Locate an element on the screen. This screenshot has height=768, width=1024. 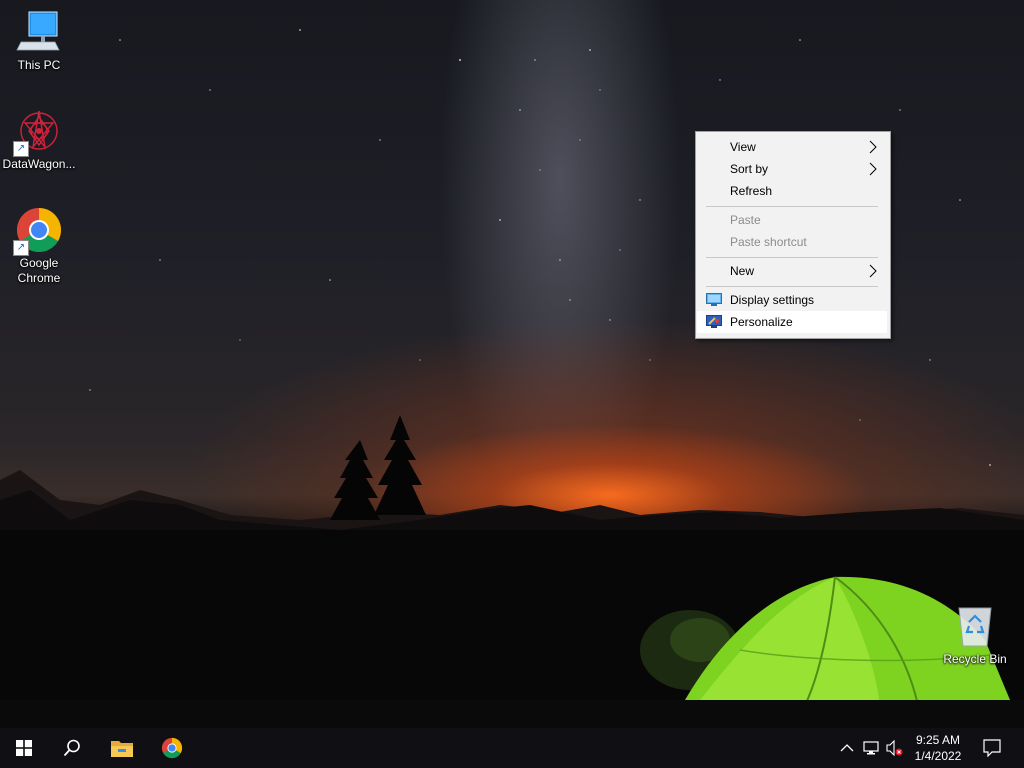
chrome-icon: ↗ is located at coordinates (38, 231).